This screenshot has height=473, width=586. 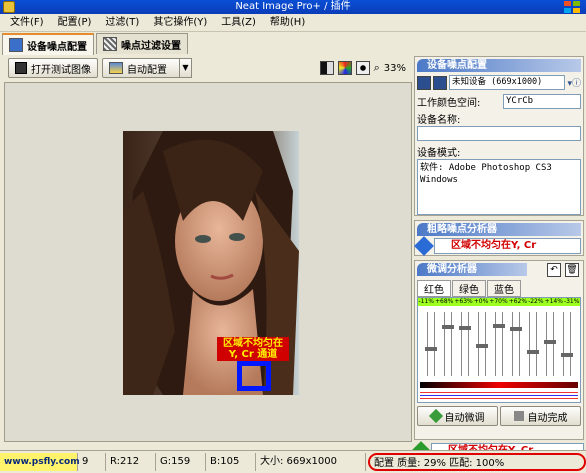 What do you see at coordinates (542, 101) in the screenshot?
I see `color-space-select: YCrCb` at bounding box center [542, 101].